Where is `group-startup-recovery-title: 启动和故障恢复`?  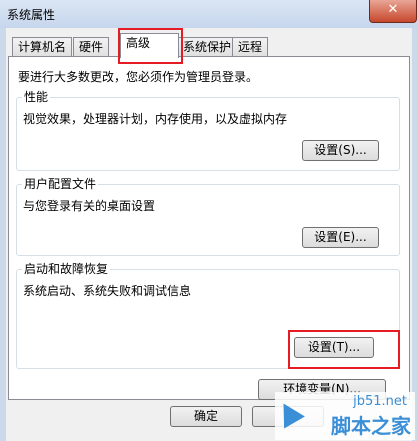 group-startup-recovery-title: 启动和故障恢复 is located at coordinates (66, 269).